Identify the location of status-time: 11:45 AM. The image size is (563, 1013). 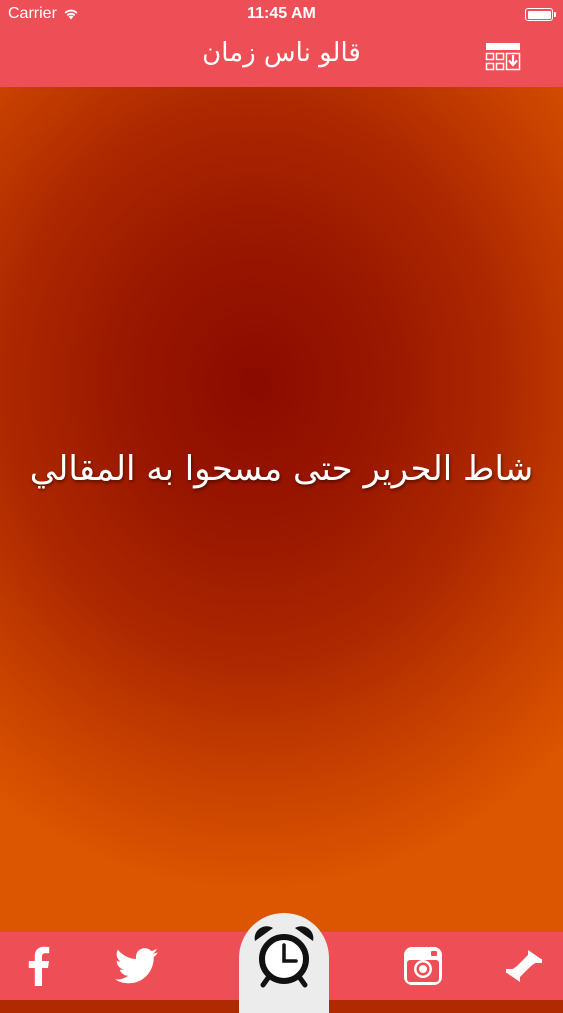
(281, 13).